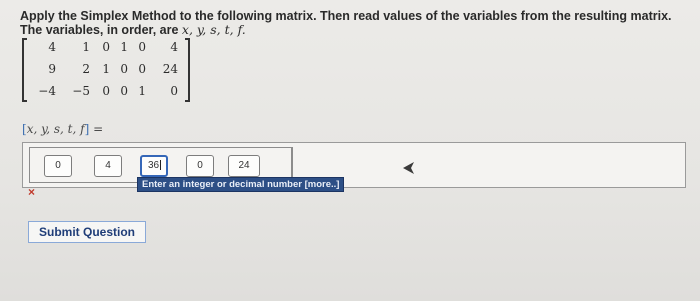 The height and width of the screenshot is (301, 700). What do you see at coordinates (47, 91) in the screenshot?
I see `matrix-cell: −4` at bounding box center [47, 91].